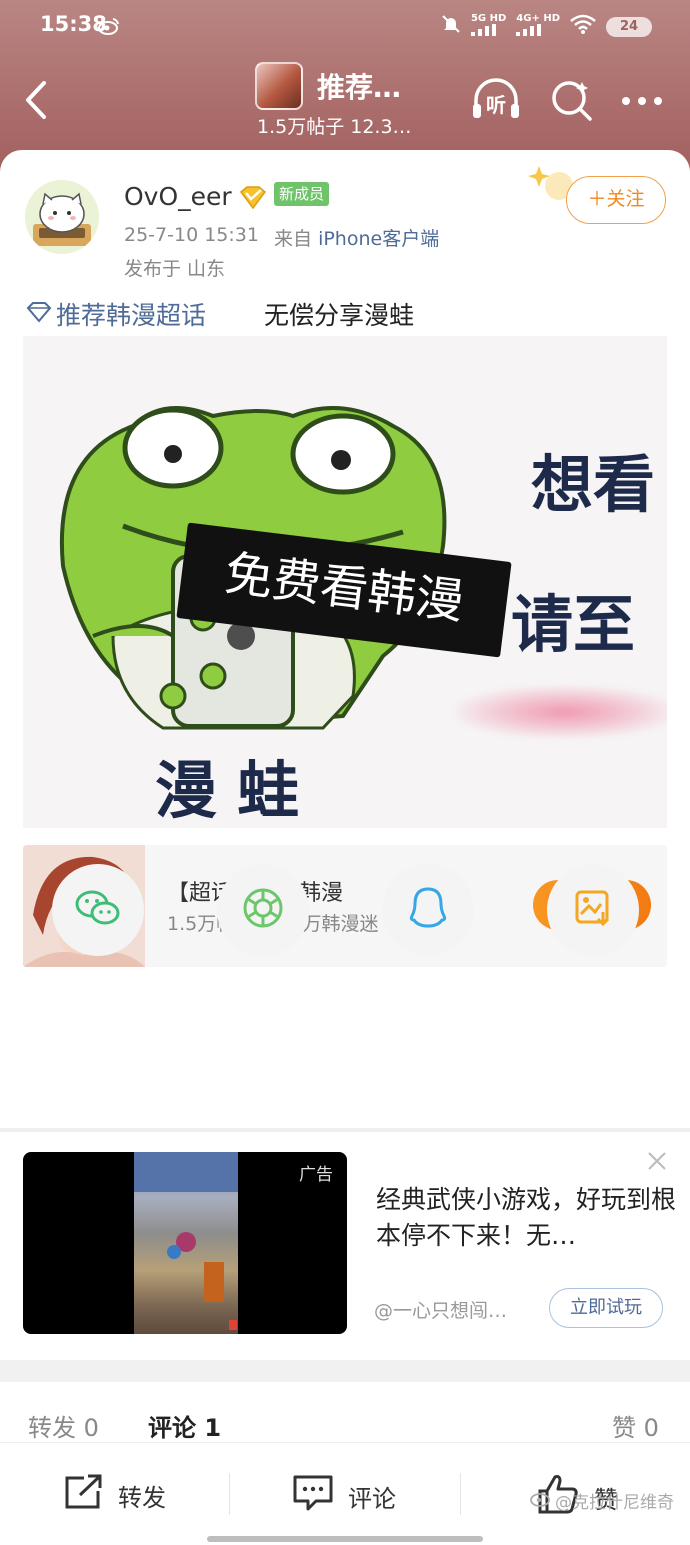  I want to click on moments-icon, so click(263, 910).